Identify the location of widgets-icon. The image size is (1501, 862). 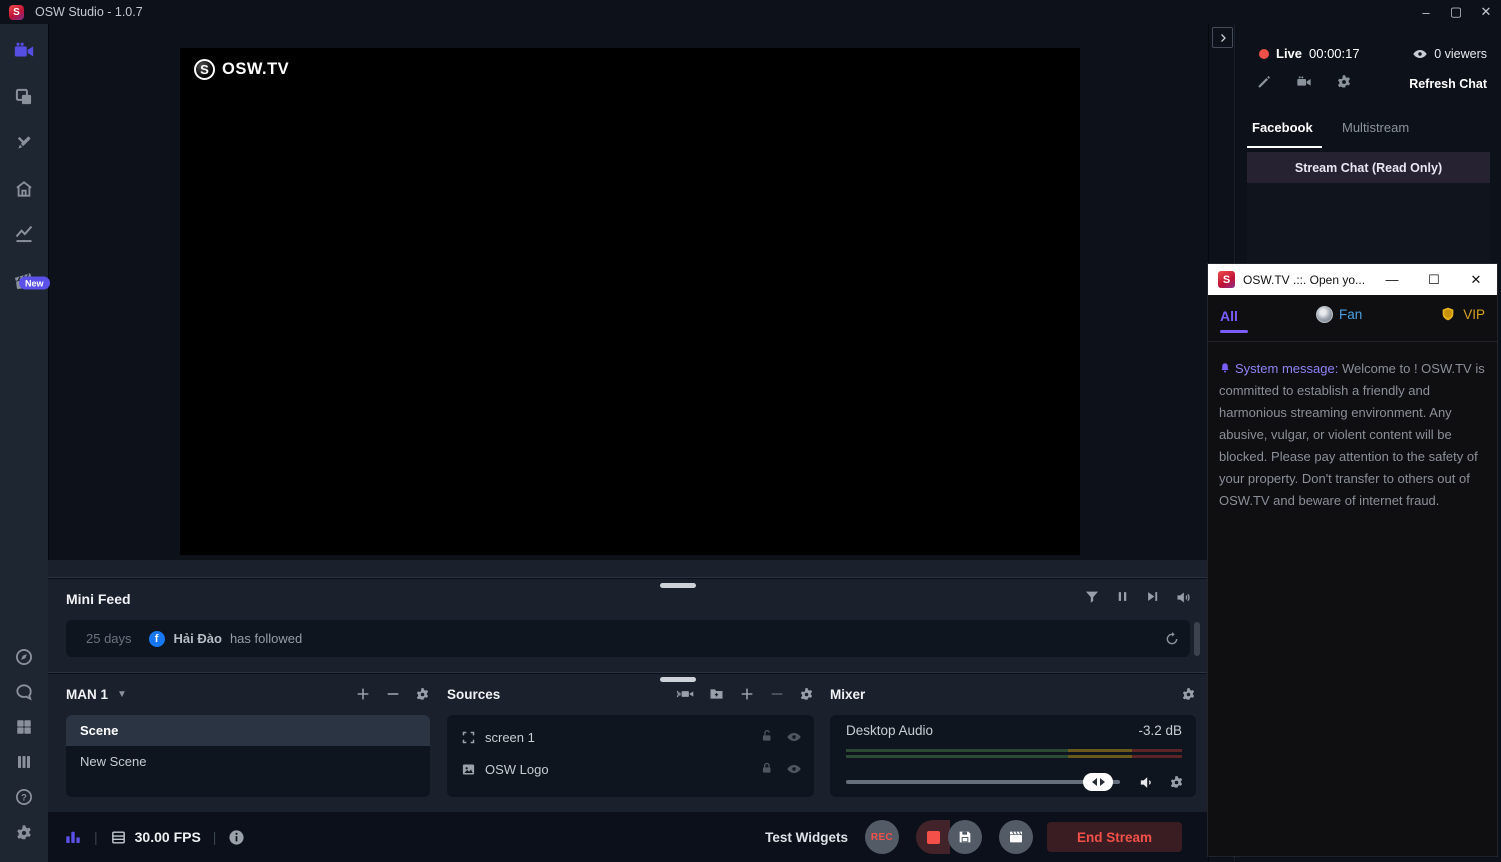
(24, 143).